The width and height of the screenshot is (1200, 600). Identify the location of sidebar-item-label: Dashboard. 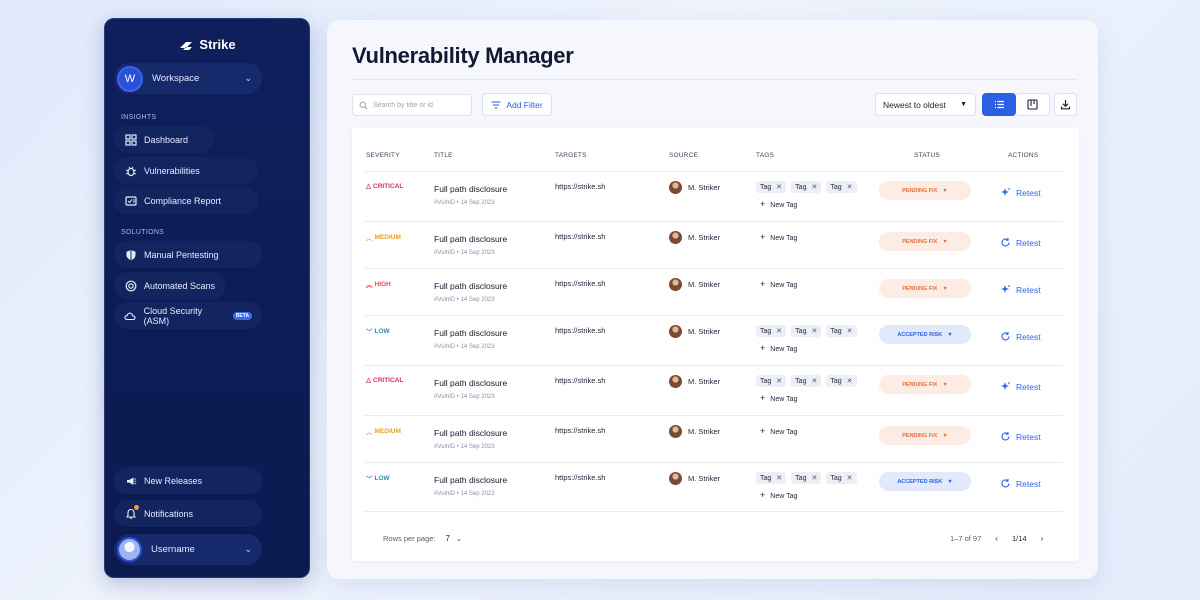
(166, 139).